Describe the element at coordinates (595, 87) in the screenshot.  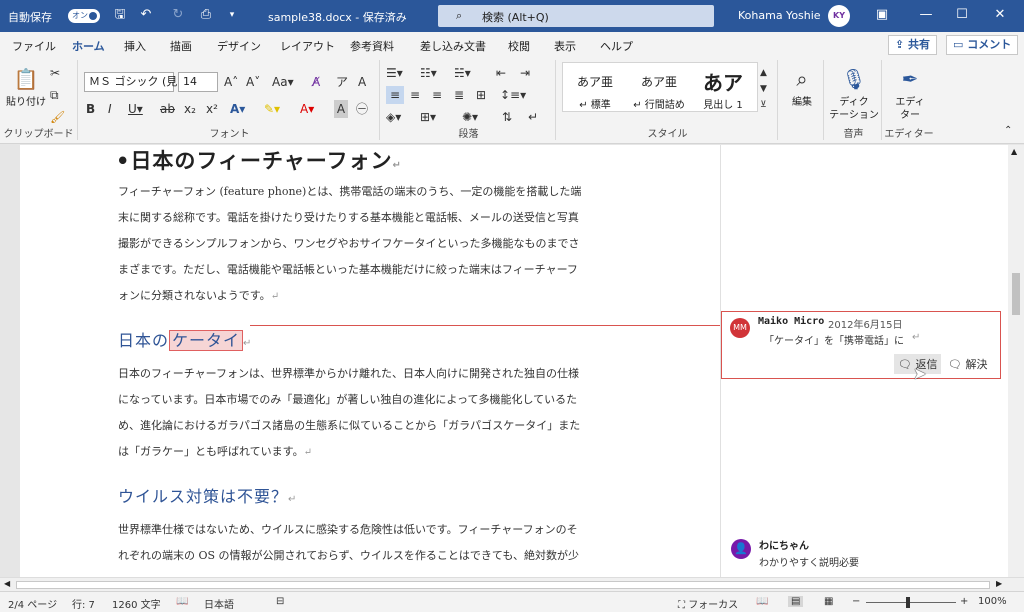
I see `style-normal: あア亜 ↵ 標準` at that location.